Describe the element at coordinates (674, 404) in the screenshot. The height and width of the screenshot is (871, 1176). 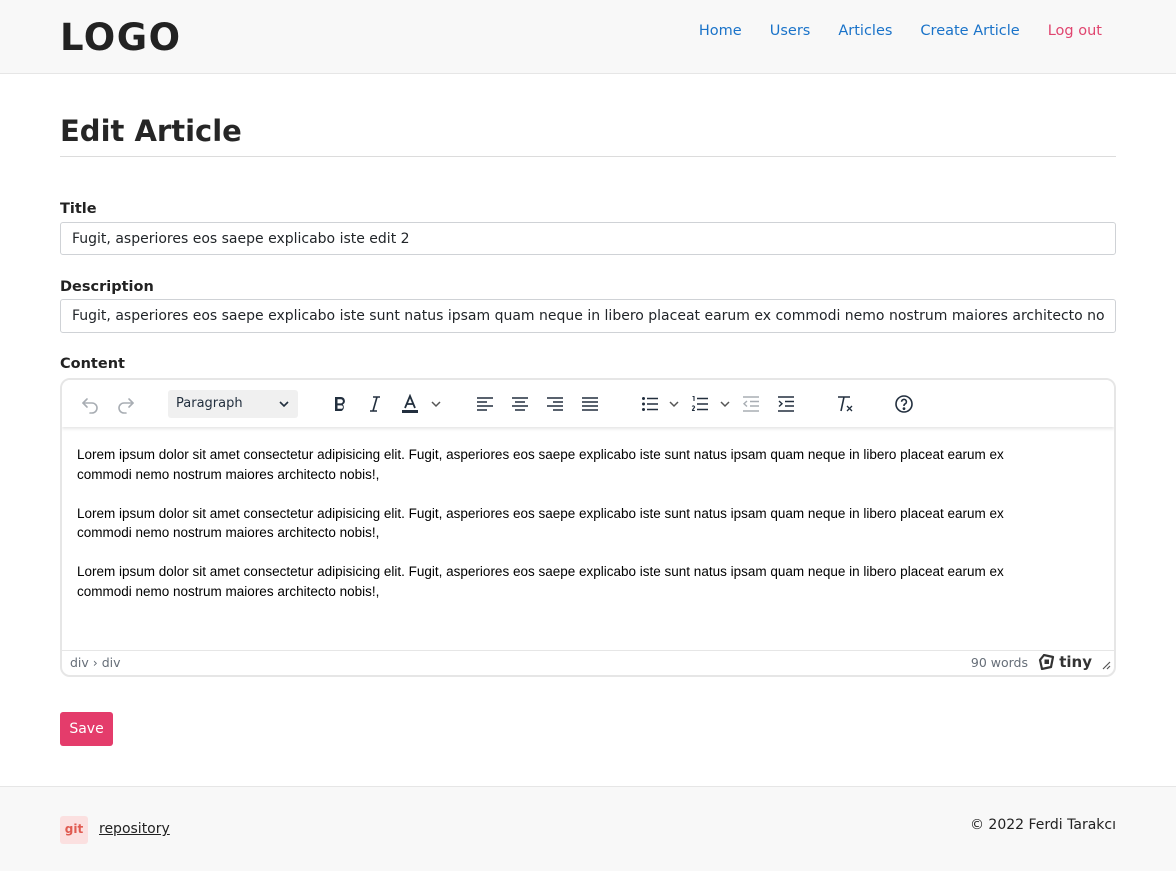
I see `bullet-list-chevron-icon` at that location.